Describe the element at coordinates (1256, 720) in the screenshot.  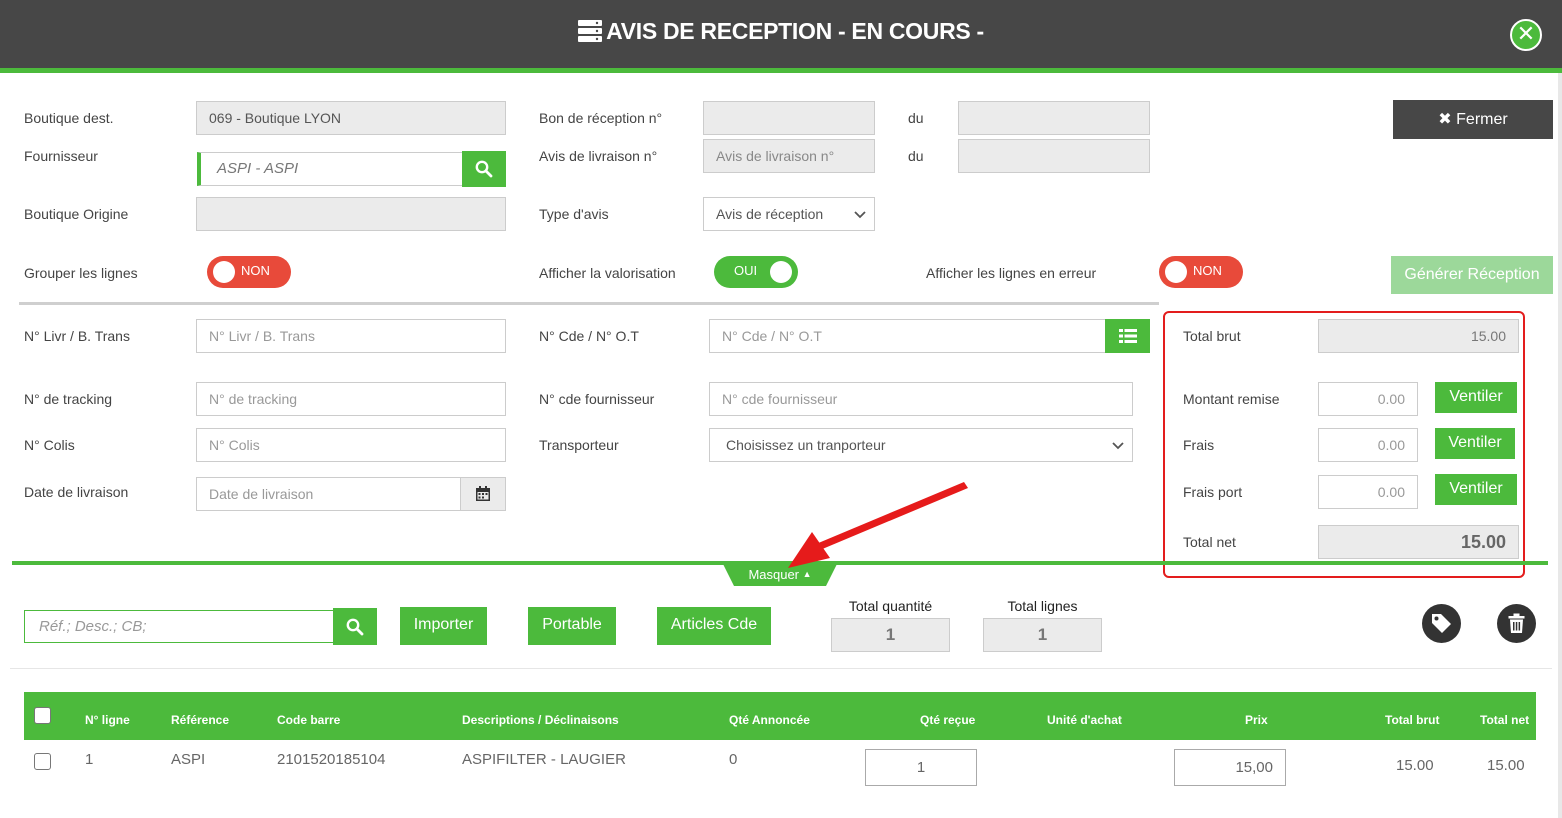
I see `col-prix: Prix` at that location.